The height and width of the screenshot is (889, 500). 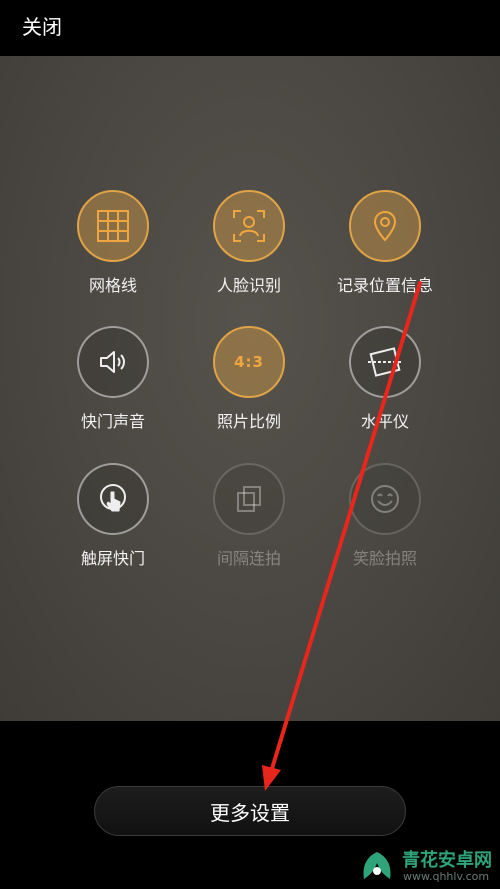 I want to click on smile-icon, so click(x=385, y=499).